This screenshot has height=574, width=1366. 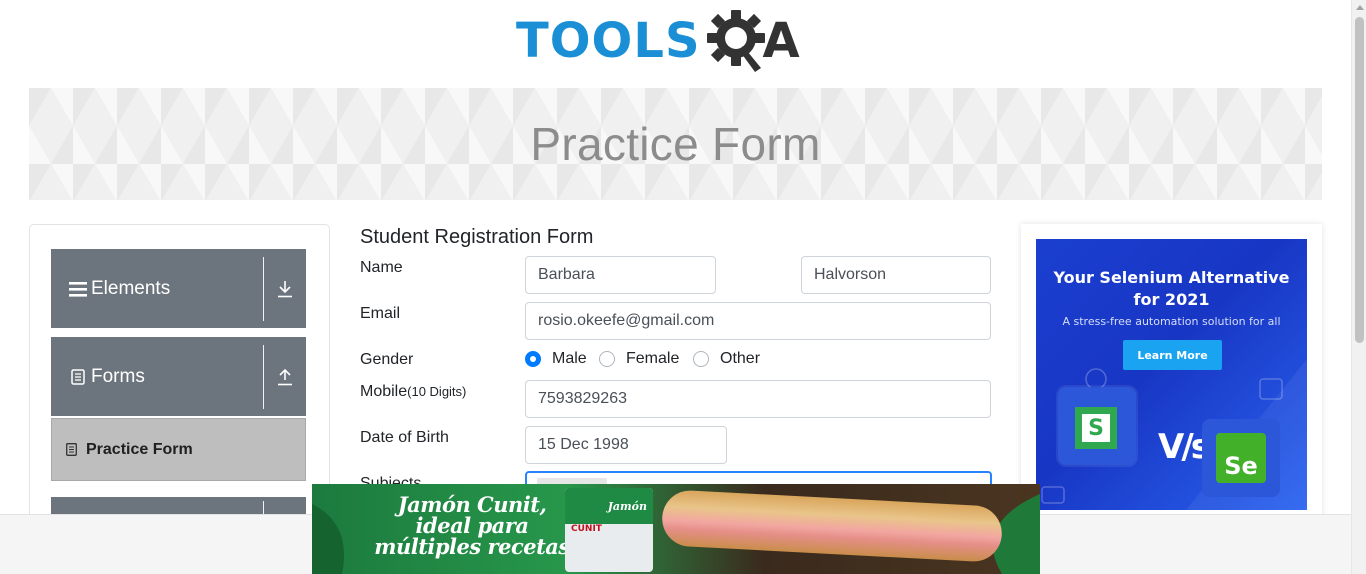 I want to click on selenium-logo-icon: Se, so click(x=1241, y=458).